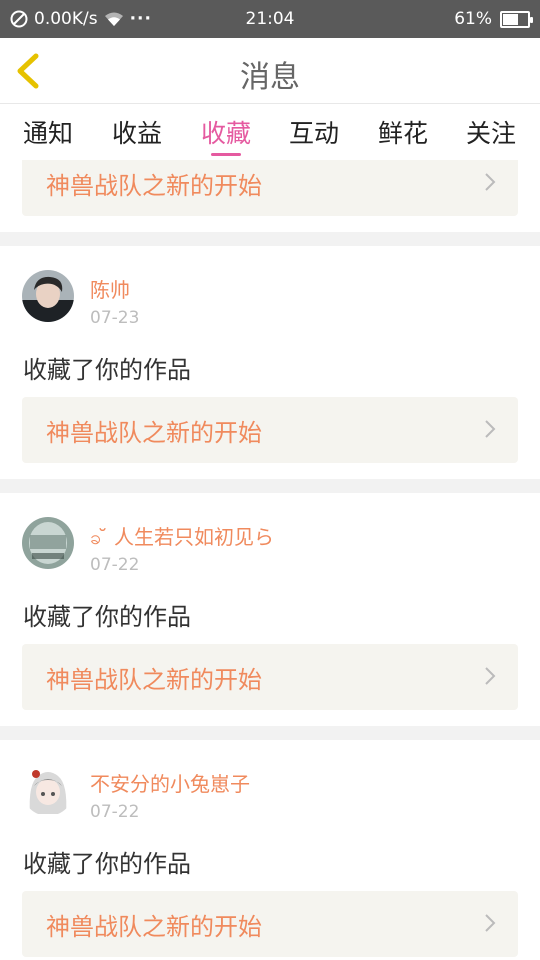  Describe the element at coordinates (226, 132) in the screenshot. I see `tab-favorites: 收藏` at that location.